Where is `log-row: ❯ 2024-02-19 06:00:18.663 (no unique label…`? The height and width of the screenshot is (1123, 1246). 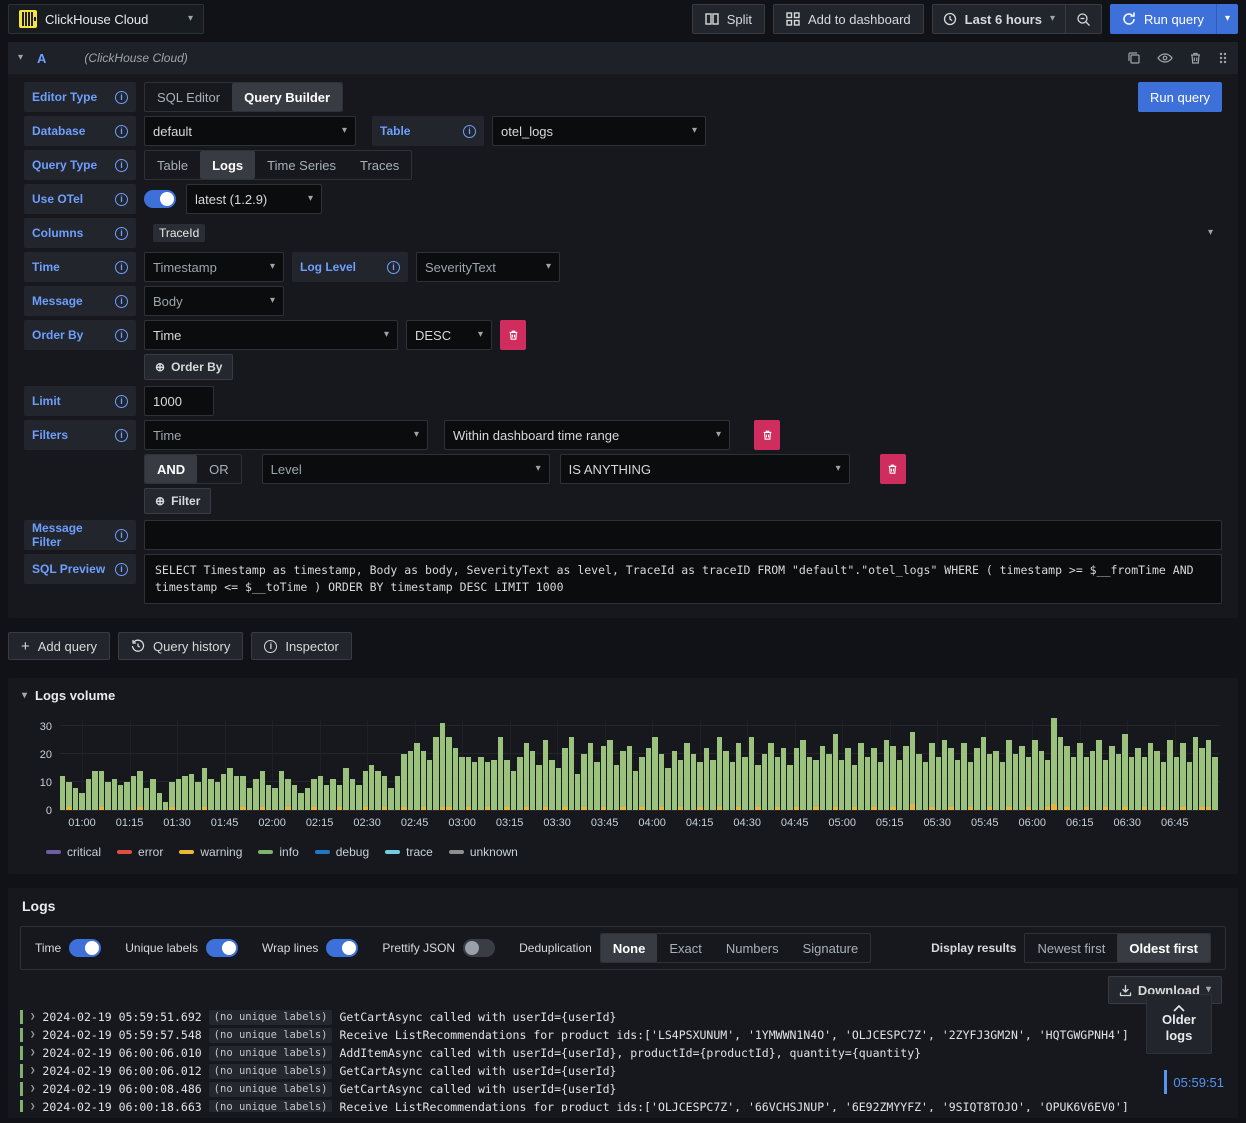
log-row: ❯ 2024-02-19 06:00:18.663 (no unique label… is located at coordinates (623, 1105).